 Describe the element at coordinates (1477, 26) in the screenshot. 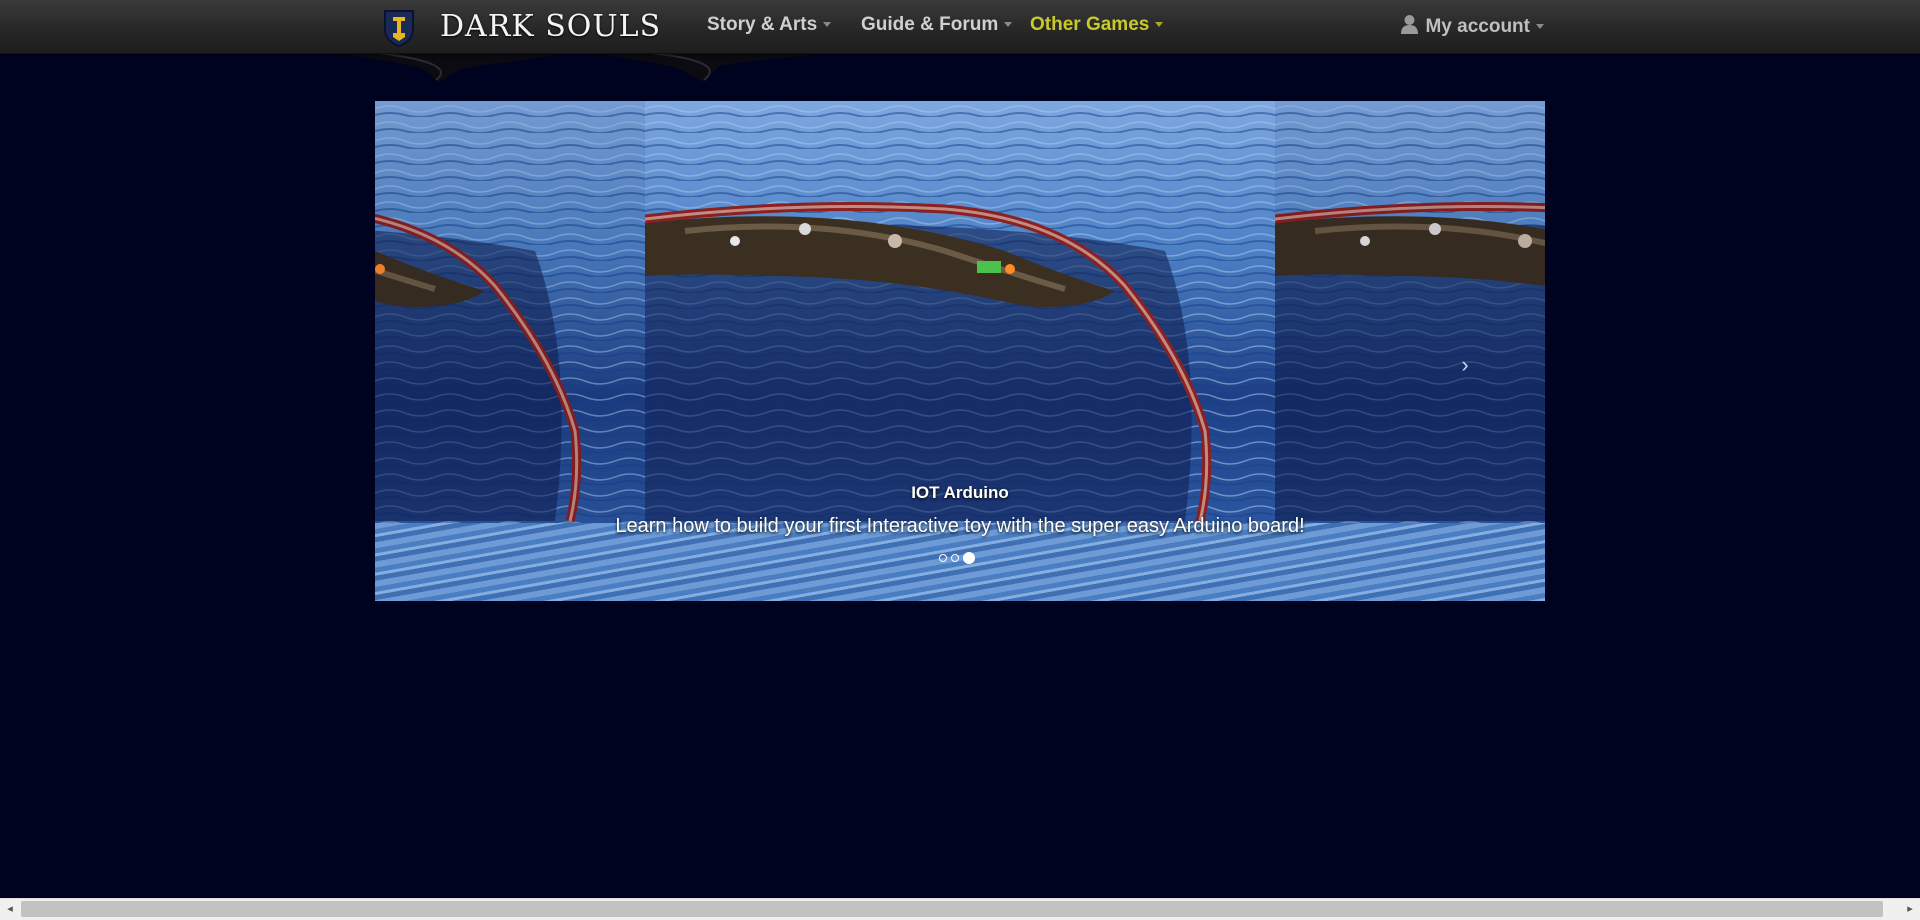

I see `account-label: My account` at that location.